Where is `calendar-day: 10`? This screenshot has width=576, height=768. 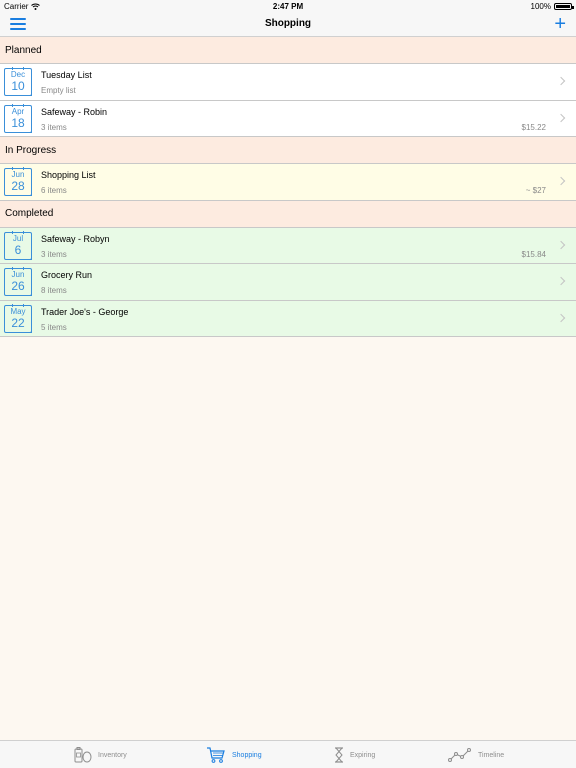 calendar-day: 10 is located at coordinates (18, 86).